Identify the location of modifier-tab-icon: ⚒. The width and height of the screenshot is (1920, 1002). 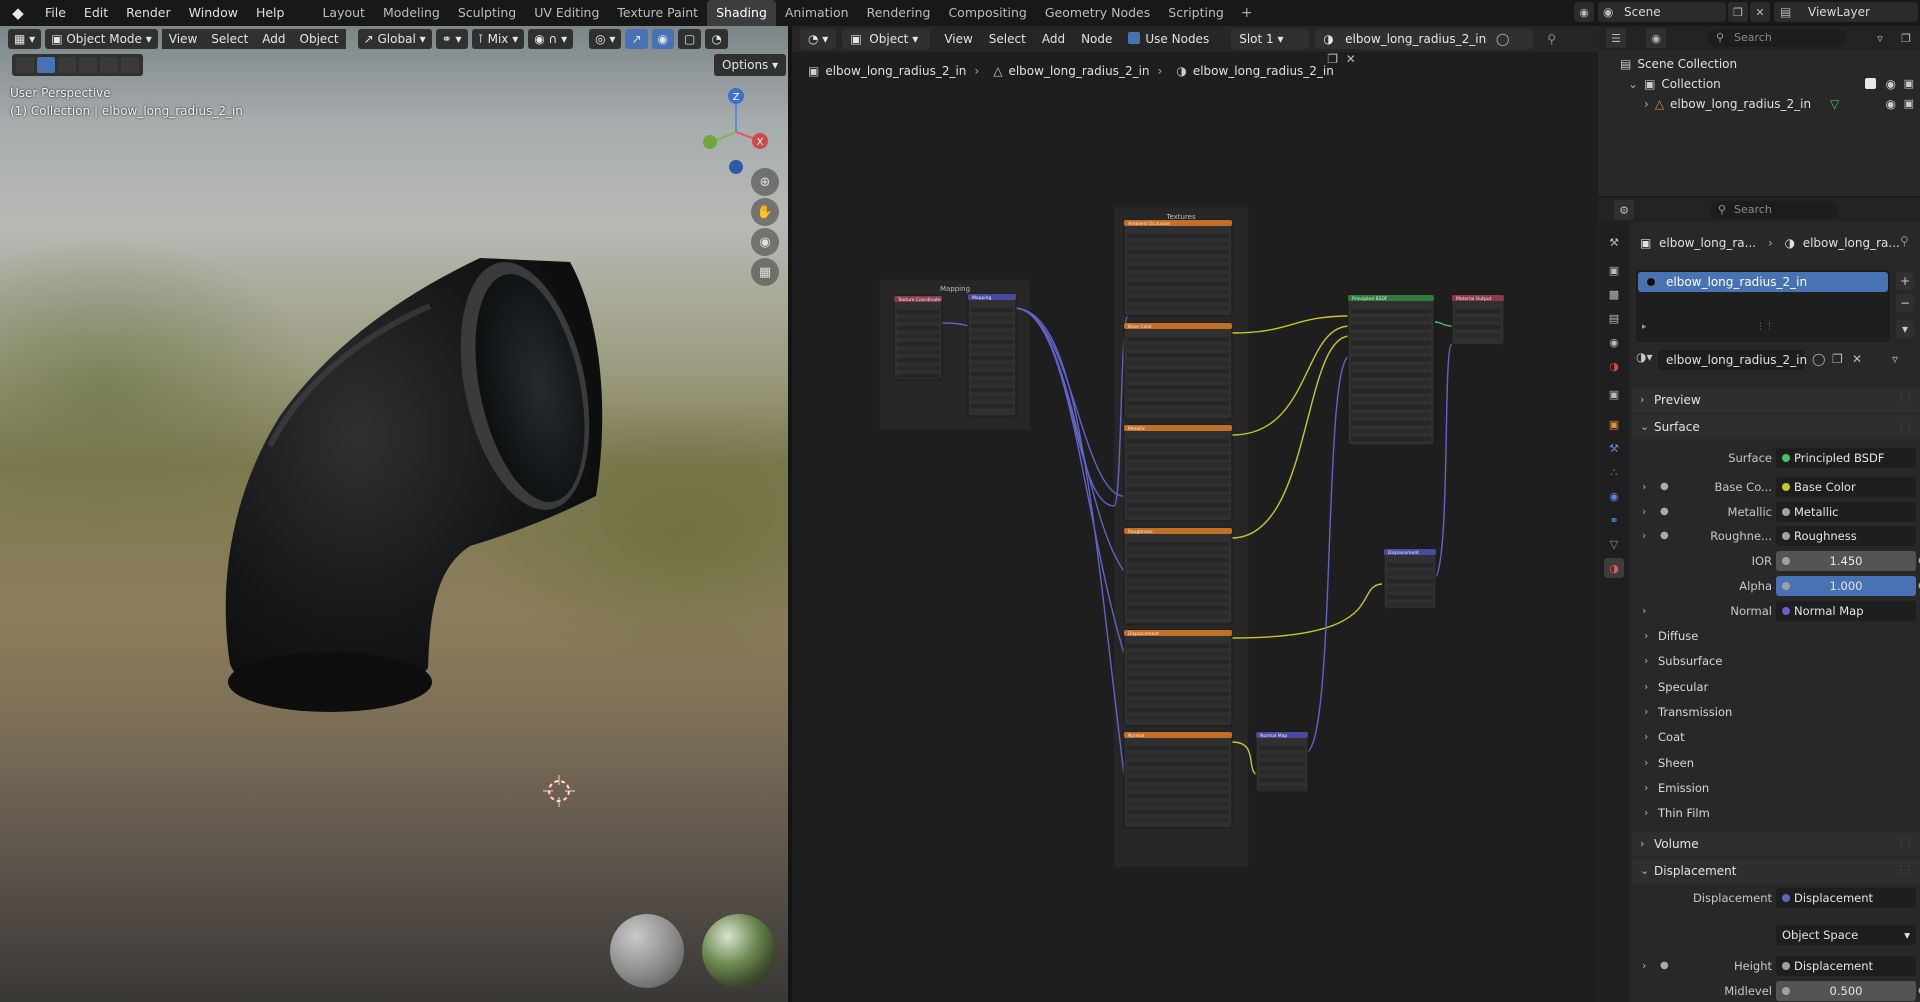
(1614, 448).